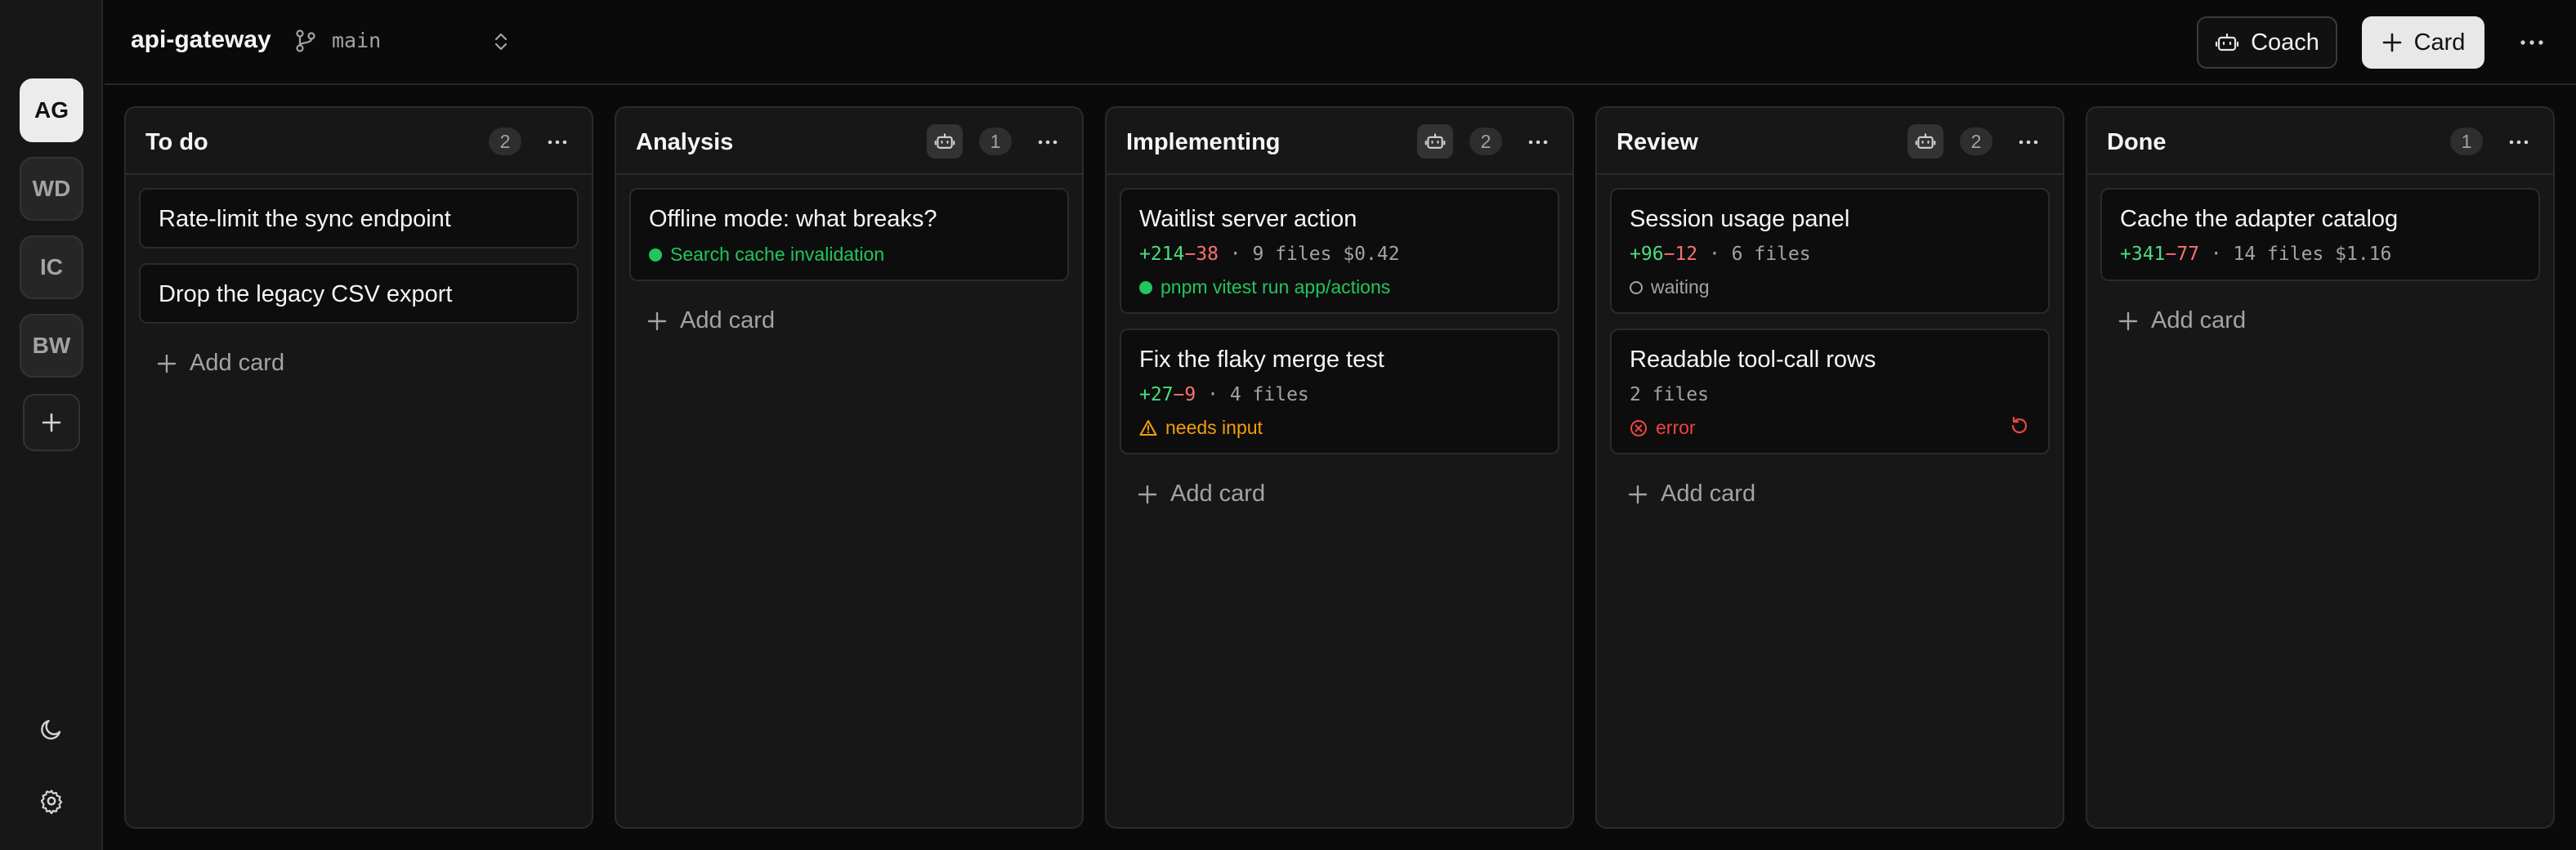 The width and height of the screenshot is (2576, 850). Describe the element at coordinates (51, 189) in the screenshot. I see `workspace-wd: WD` at that location.